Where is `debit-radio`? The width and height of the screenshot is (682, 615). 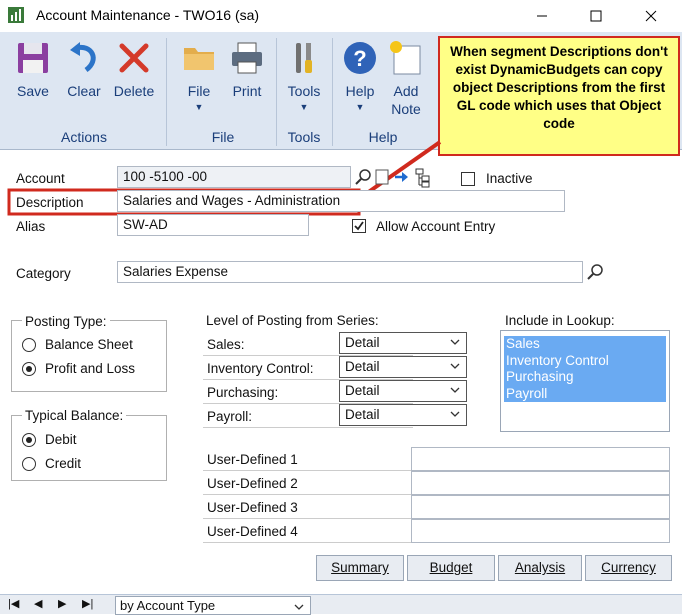 debit-radio is located at coordinates (29, 440).